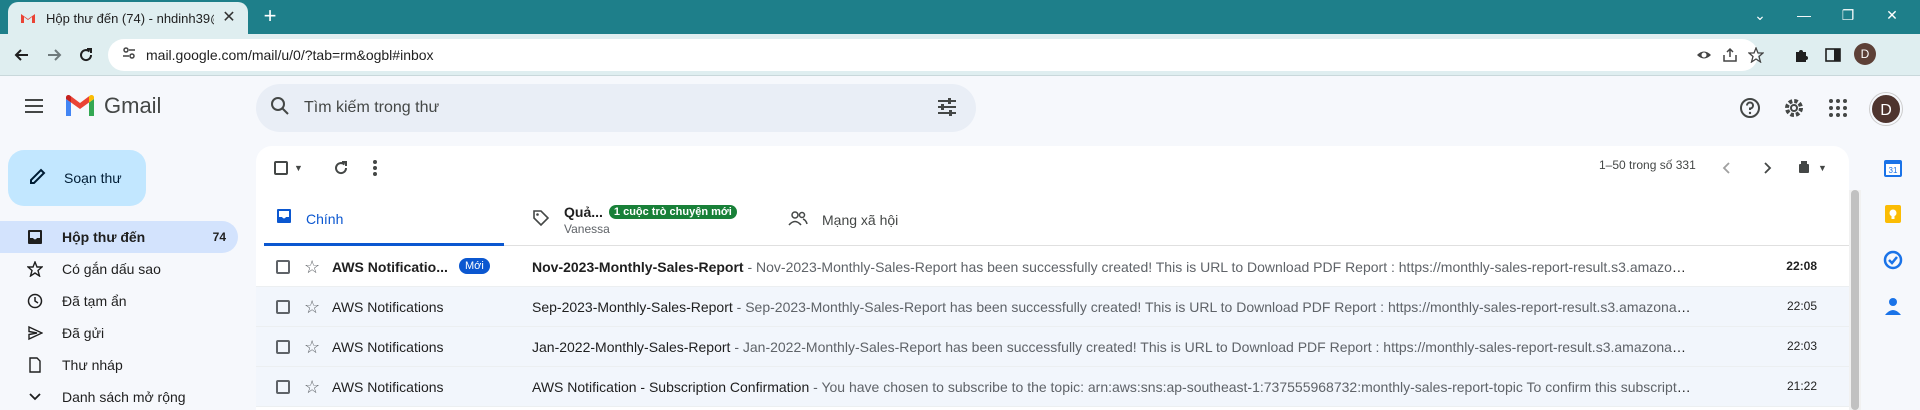  Describe the element at coordinates (35, 237) in the screenshot. I see `inbox-icon` at that location.